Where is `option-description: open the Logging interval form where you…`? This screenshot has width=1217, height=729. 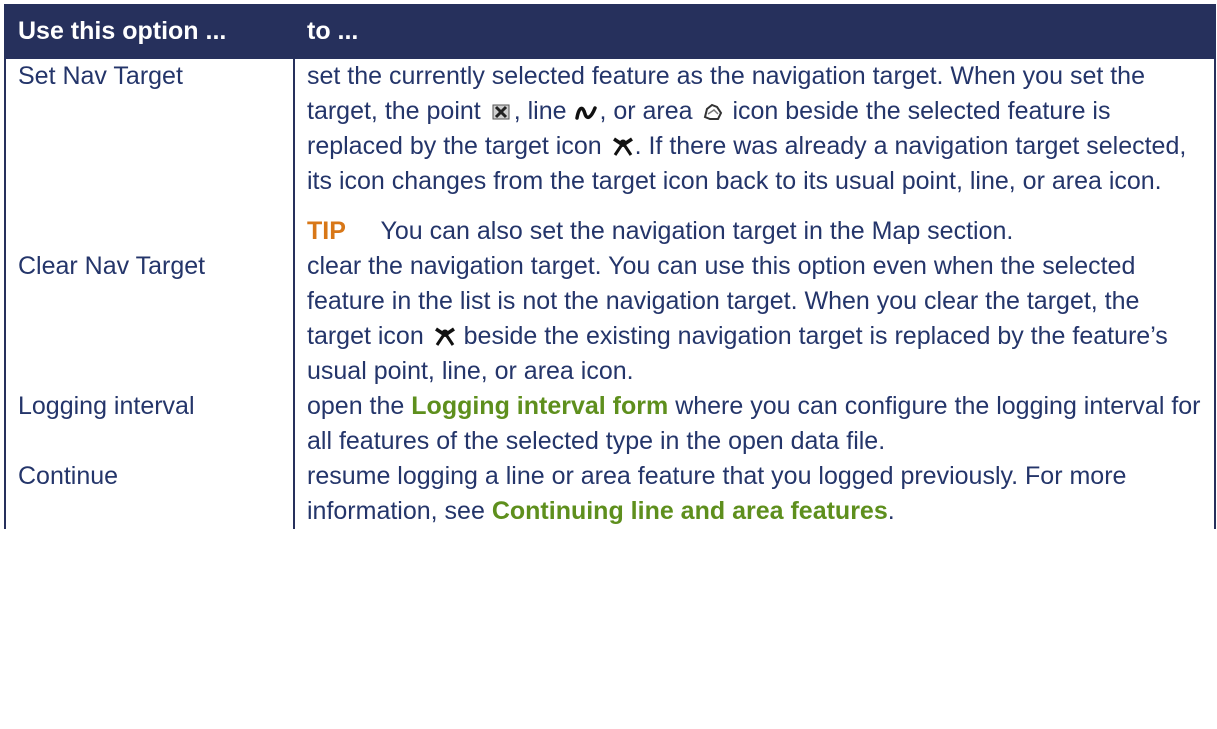
option-description: open the Logging interval form where you… is located at coordinates (755, 424).